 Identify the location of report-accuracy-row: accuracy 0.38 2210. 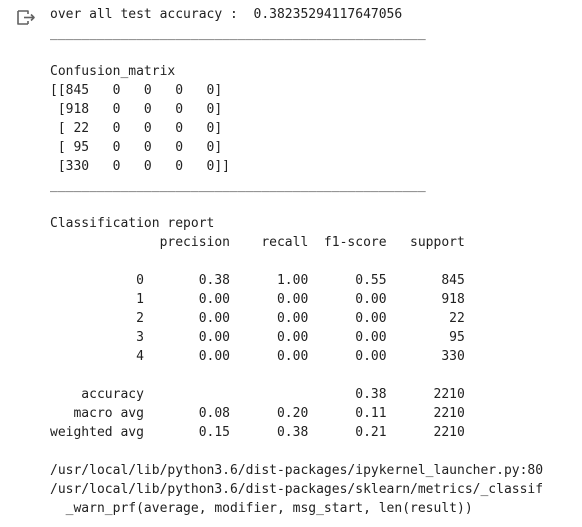
(257, 394).